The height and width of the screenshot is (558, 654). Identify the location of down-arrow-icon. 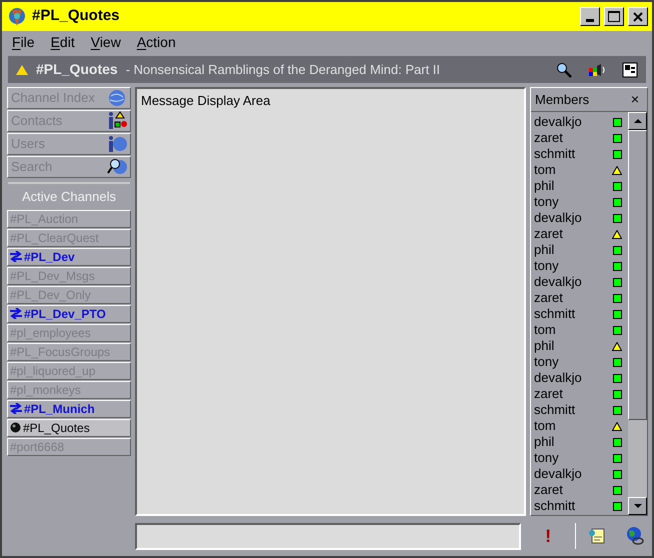
(638, 506).